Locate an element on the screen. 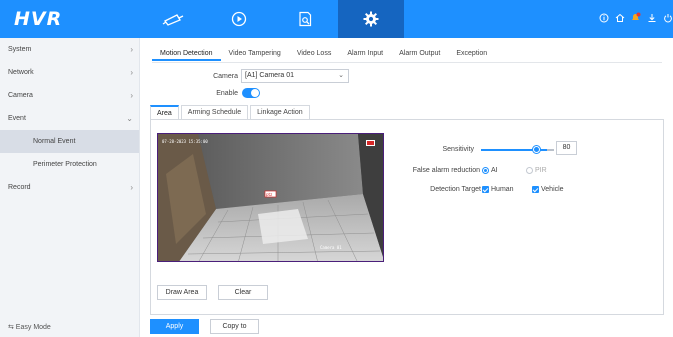 The image size is (673, 337). alarm-bell-icon is located at coordinates (635, 17).